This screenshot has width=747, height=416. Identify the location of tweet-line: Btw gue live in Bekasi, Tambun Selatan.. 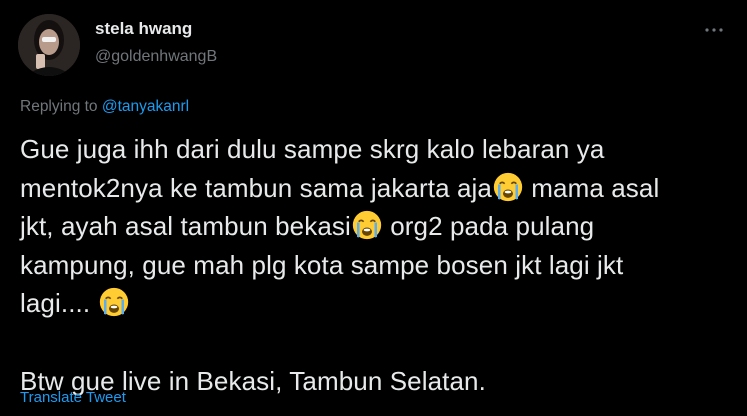
(253, 380).